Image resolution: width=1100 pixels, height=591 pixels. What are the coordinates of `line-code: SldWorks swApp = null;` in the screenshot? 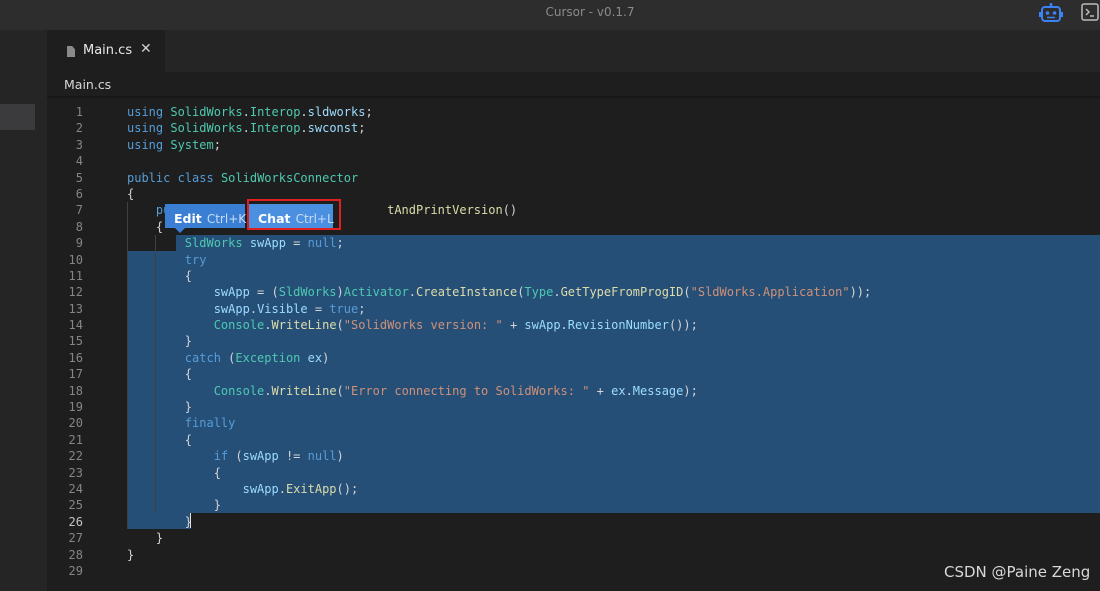 It's located at (235, 243).